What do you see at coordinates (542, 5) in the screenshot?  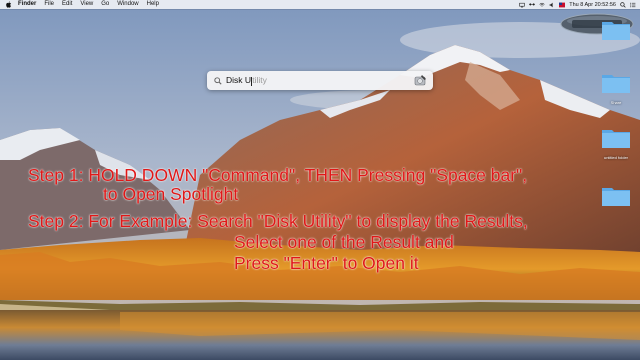 I see `wifi-icon` at bounding box center [542, 5].